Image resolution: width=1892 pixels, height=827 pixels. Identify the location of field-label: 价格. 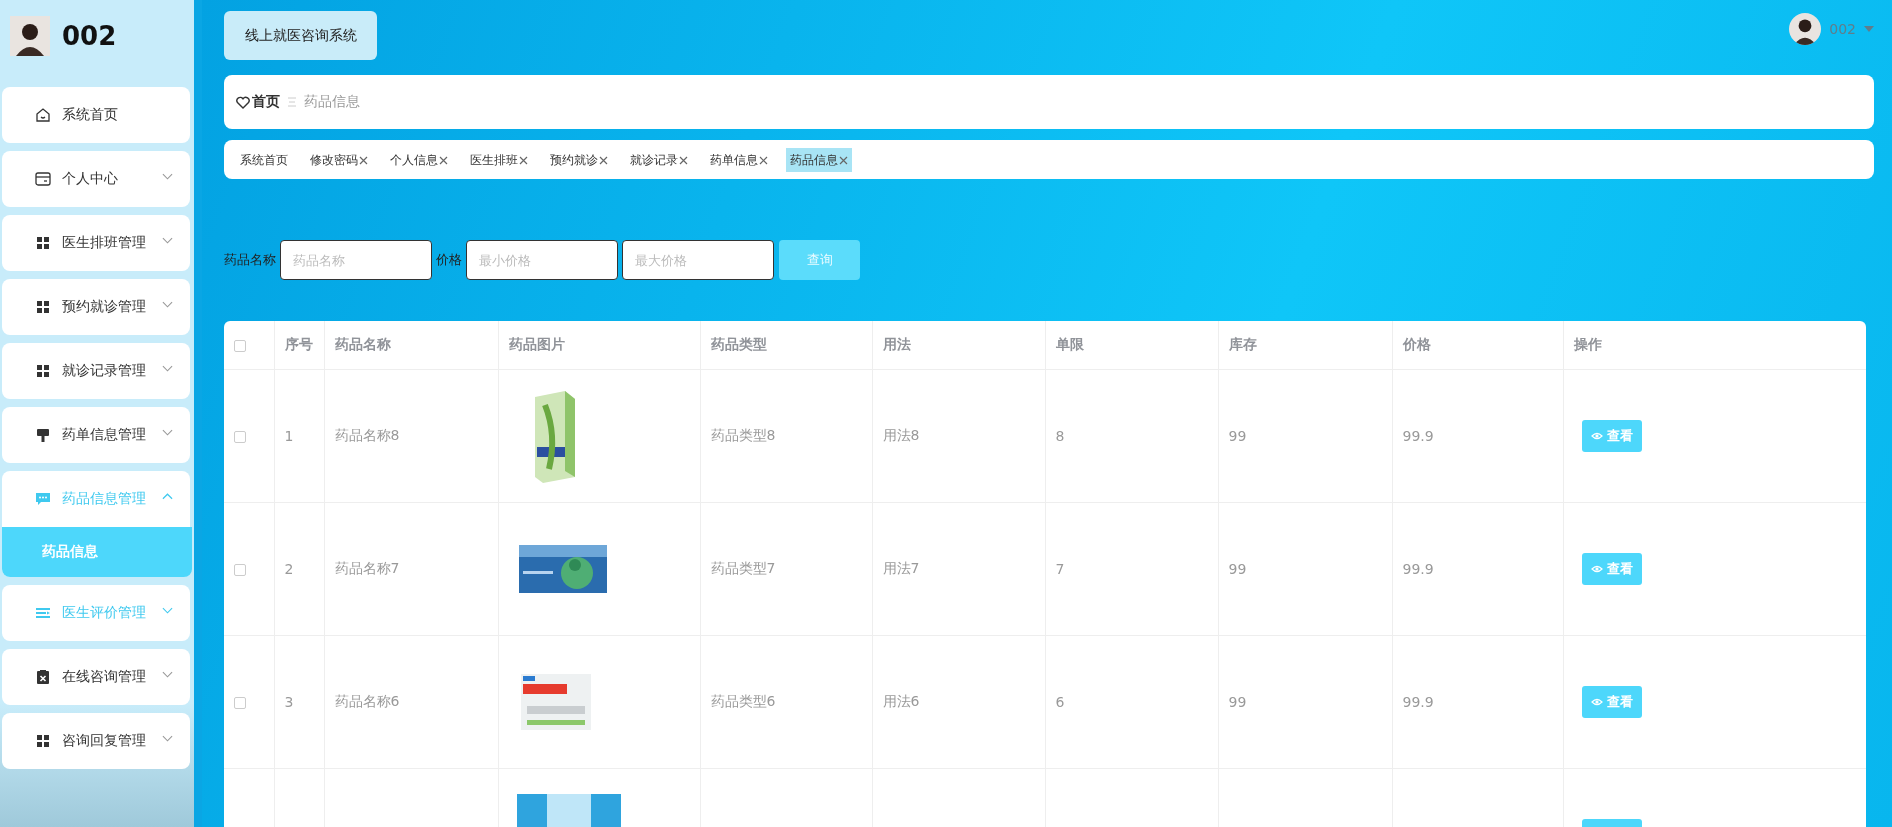
(449, 260).